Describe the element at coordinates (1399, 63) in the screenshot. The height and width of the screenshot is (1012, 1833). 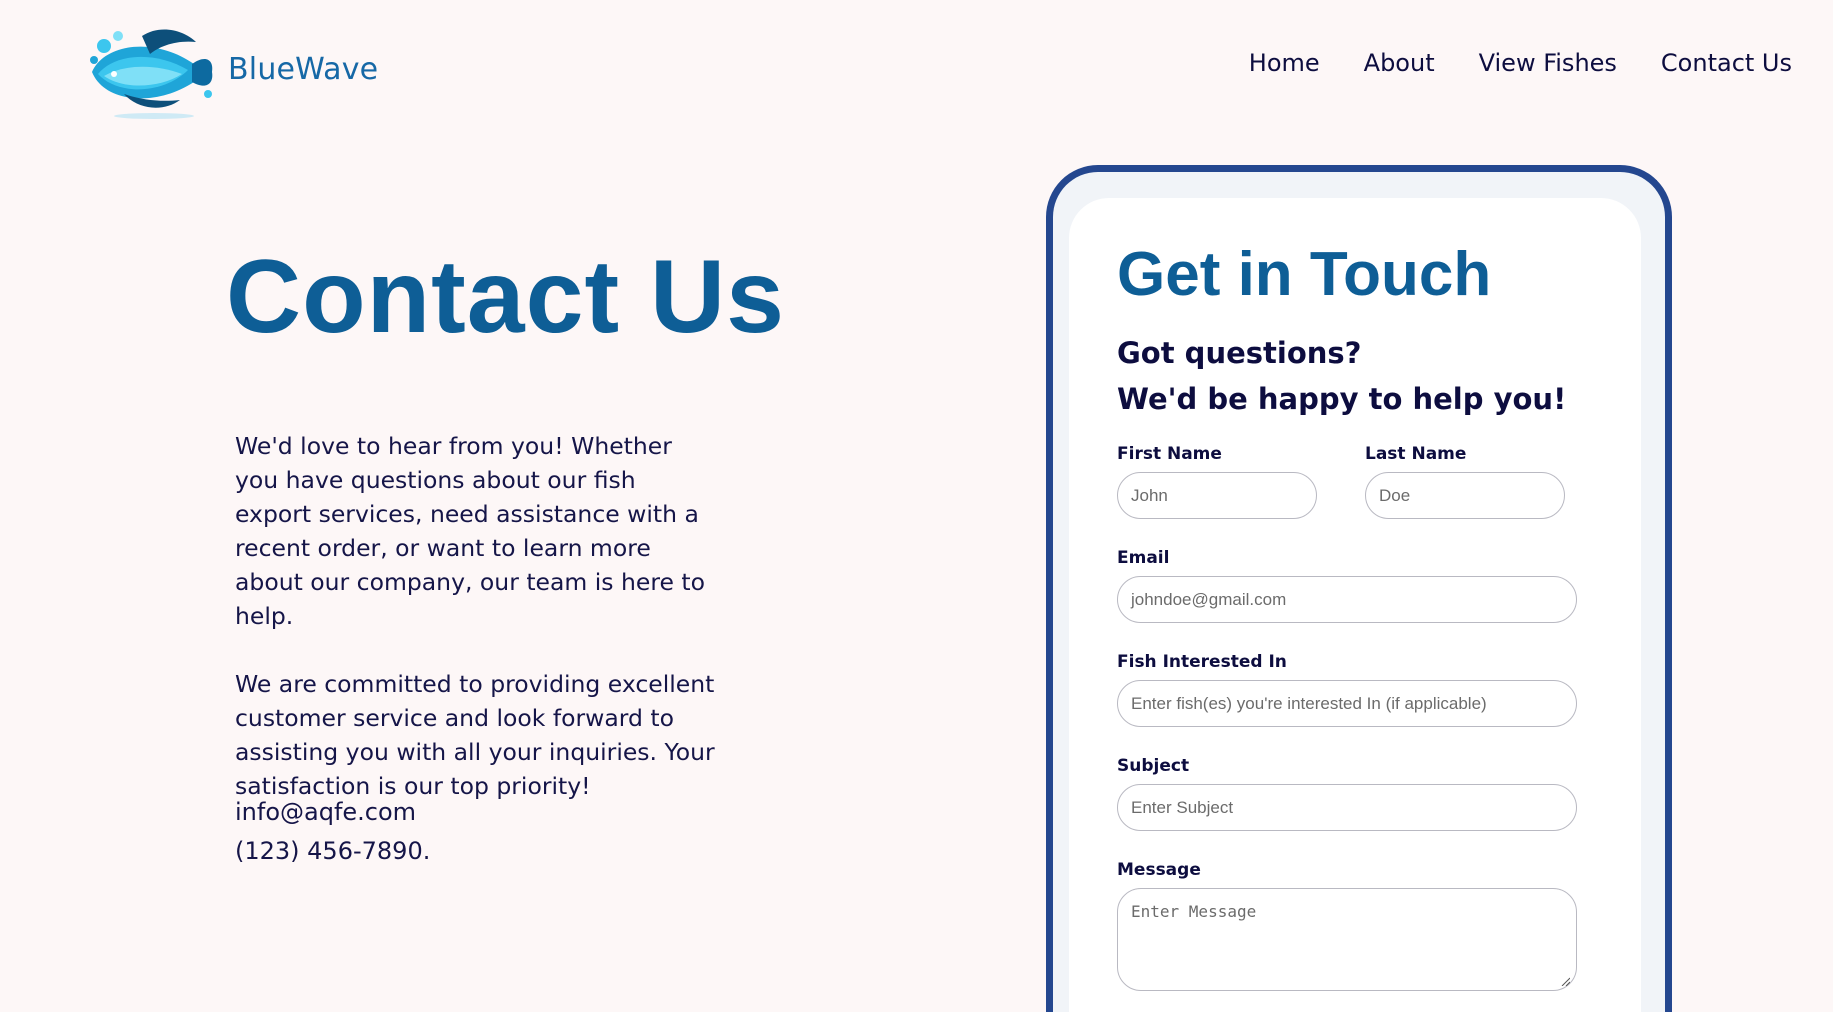
I see `nav-about: About` at that location.